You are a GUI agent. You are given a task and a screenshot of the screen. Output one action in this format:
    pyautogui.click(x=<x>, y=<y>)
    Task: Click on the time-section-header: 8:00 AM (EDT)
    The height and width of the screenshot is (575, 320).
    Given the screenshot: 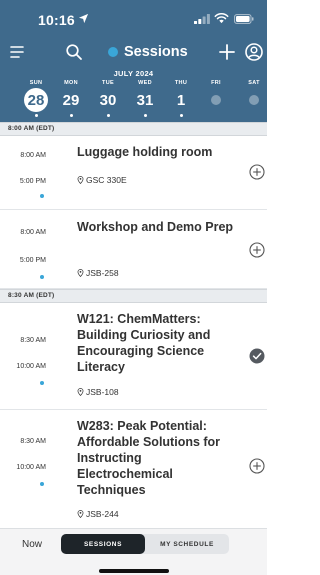 What is the action you would take?
    pyautogui.click(x=133, y=129)
    